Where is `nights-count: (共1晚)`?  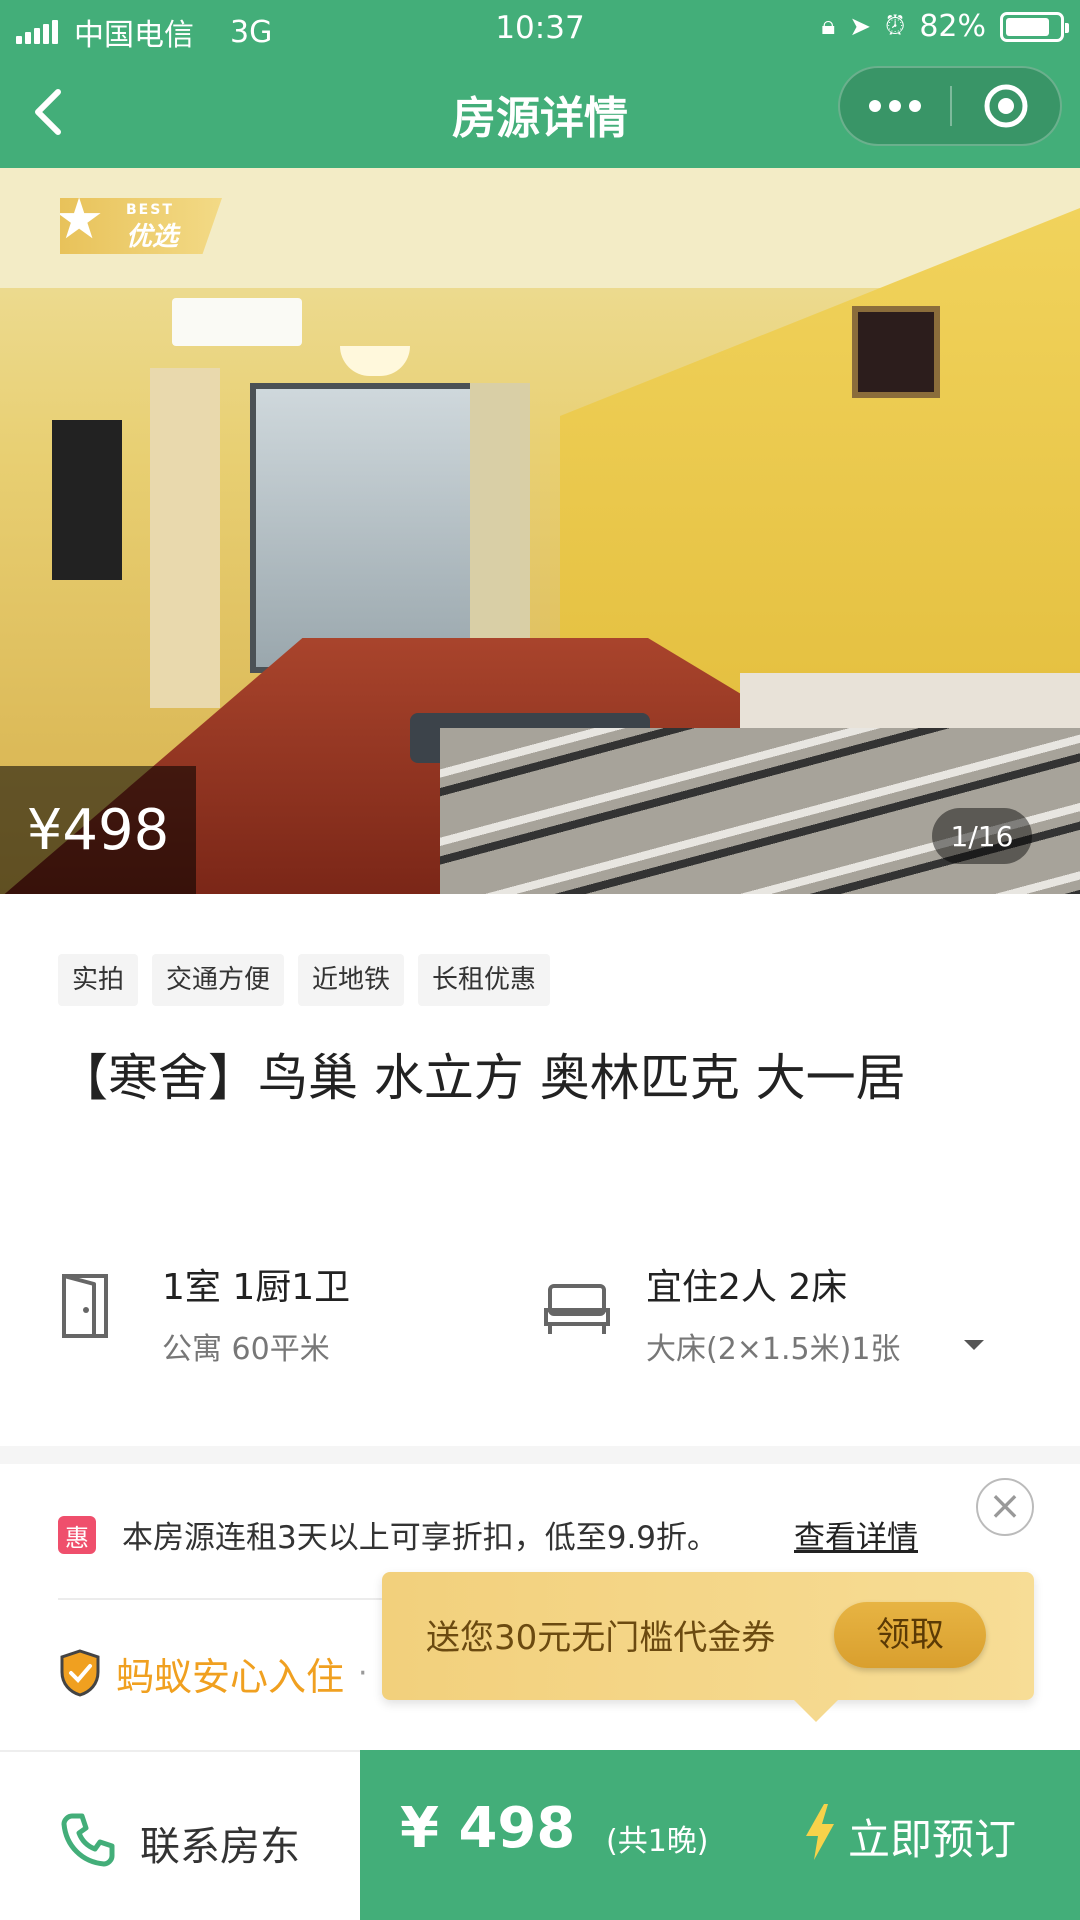 nights-count: (共1晚) is located at coordinates (657, 1841).